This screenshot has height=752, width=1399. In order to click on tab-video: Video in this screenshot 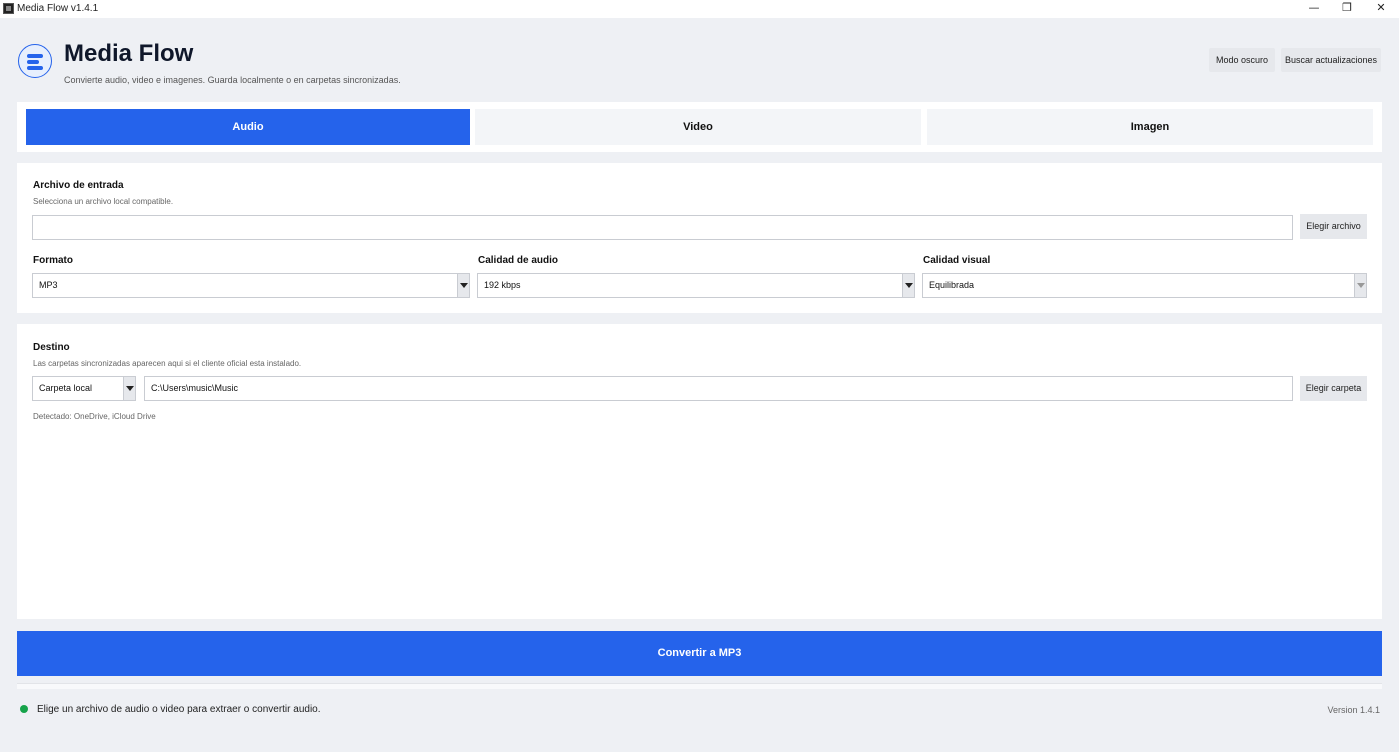, I will do `click(698, 127)`.